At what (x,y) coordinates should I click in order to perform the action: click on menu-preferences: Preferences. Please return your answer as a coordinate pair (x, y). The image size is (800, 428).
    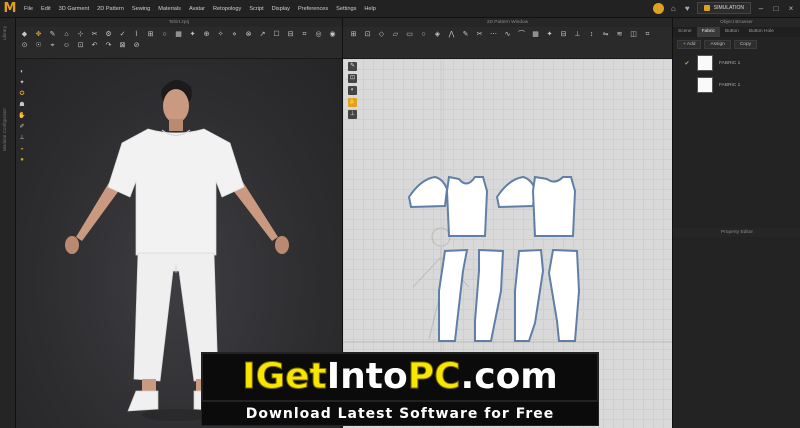
    Looking at the image, I should click on (313, 9).